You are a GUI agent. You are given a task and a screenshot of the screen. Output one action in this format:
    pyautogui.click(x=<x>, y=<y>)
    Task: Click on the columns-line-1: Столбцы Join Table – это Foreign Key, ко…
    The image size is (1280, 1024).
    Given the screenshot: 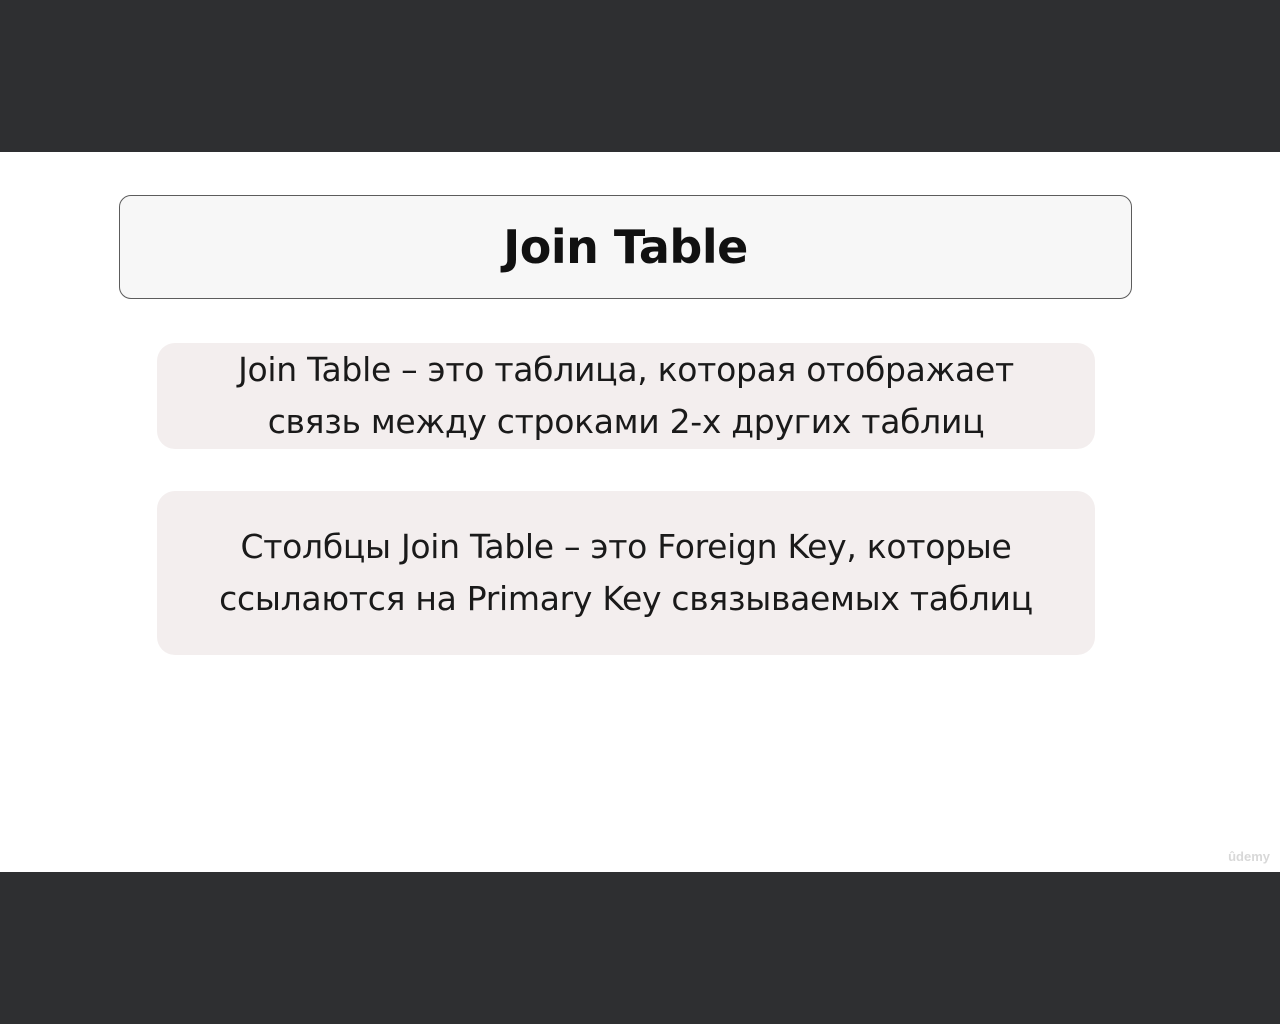 What is the action you would take?
    pyautogui.click(x=626, y=546)
    